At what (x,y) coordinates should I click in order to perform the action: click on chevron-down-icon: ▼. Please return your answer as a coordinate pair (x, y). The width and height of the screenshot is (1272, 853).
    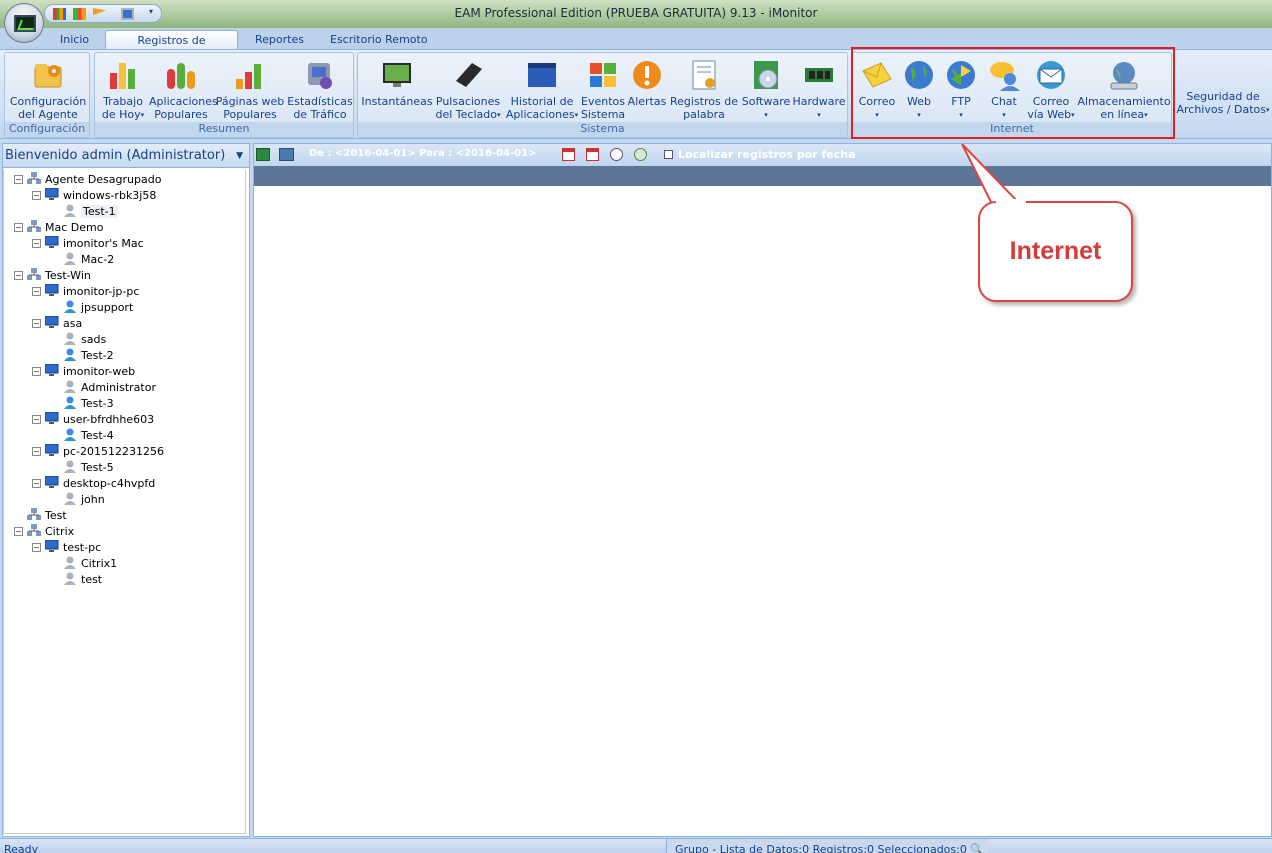
    Looking at the image, I should click on (239, 156).